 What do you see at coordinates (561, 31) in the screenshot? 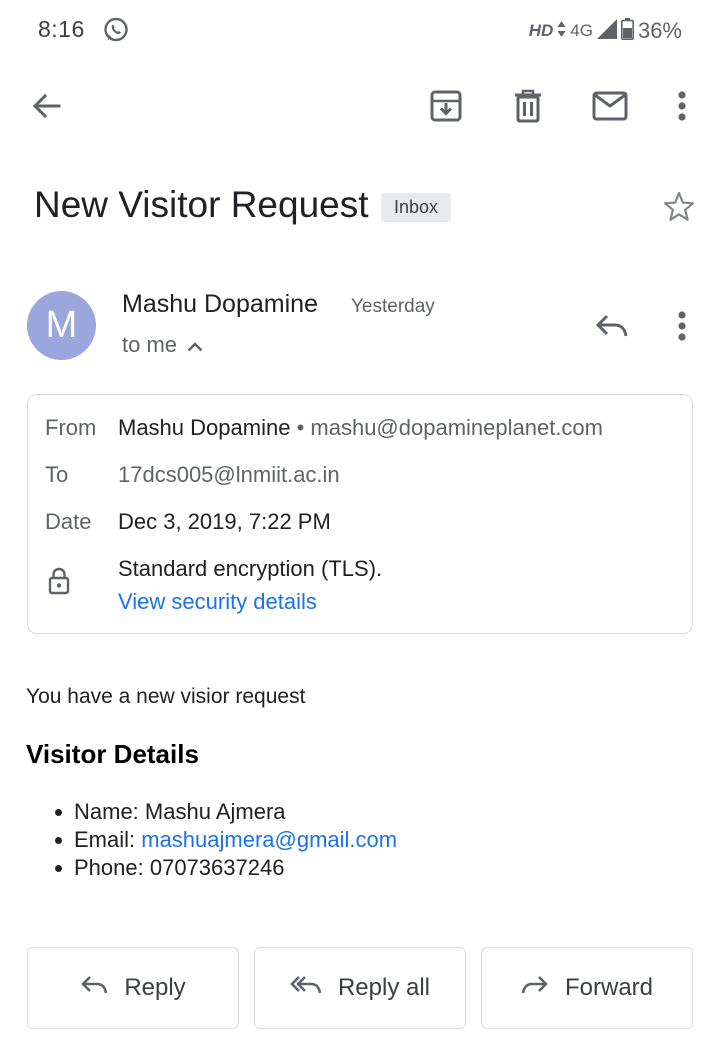
I see `data-arrows-icon` at bounding box center [561, 31].